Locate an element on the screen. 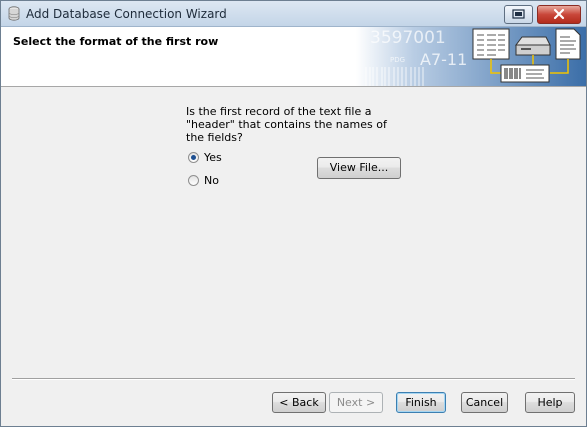 Image resolution: width=587 pixels, height=427 pixels. art-number-2: A7-11 is located at coordinates (443, 59).